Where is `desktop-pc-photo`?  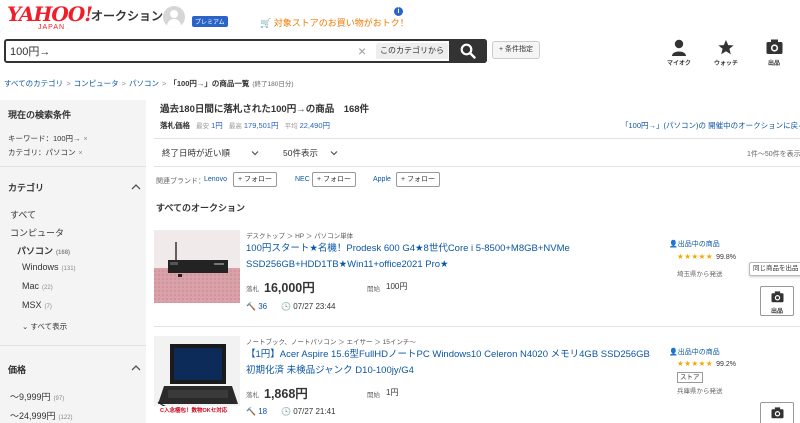 desktop-pc-photo is located at coordinates (197, 266).